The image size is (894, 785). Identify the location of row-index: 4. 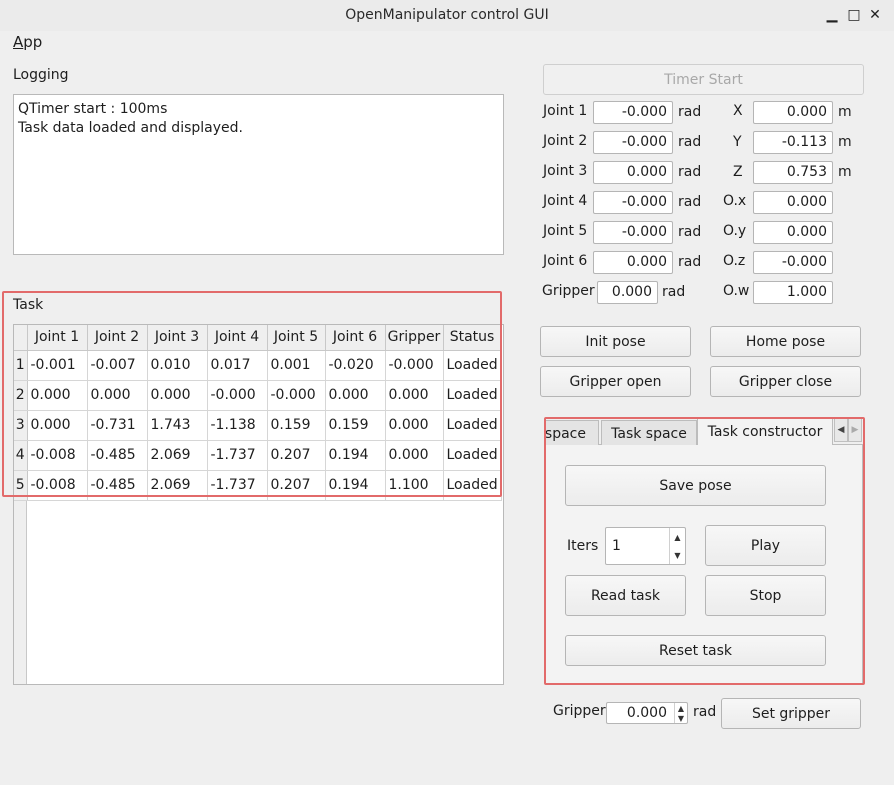
(21, 455).